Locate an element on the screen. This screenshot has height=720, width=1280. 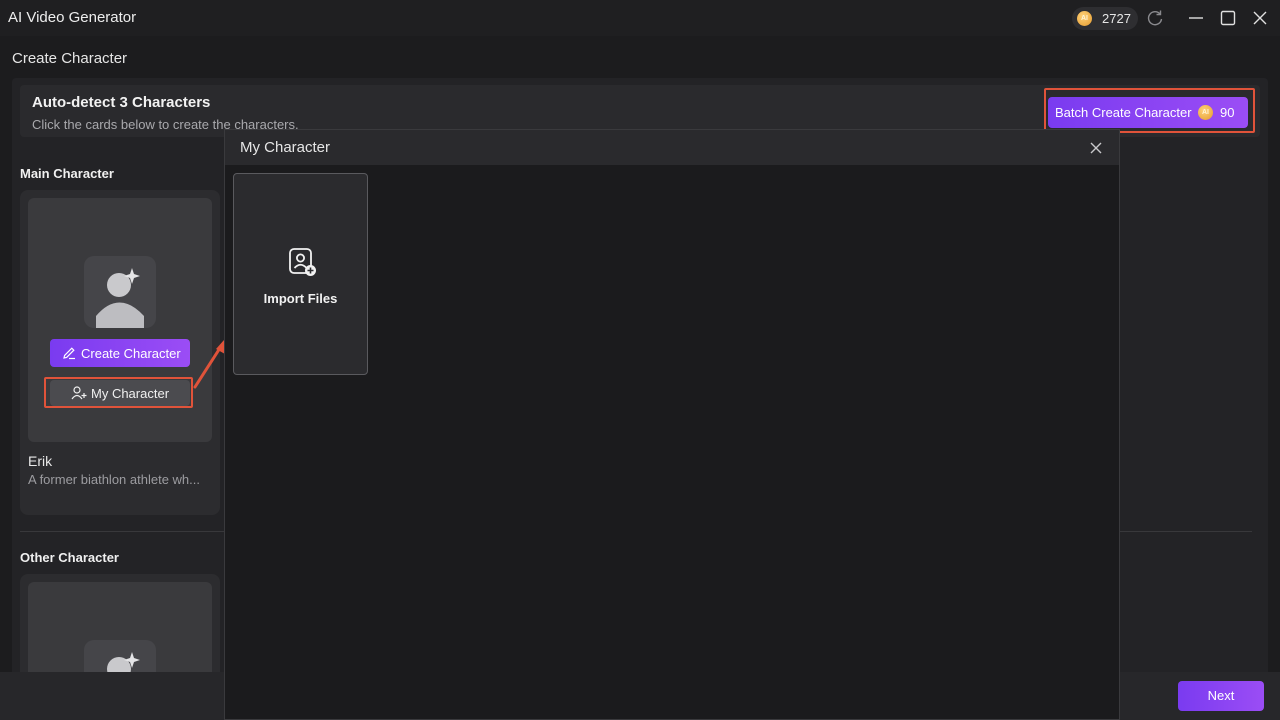
dialog-title: My Character is located at coordinates (285, 147).